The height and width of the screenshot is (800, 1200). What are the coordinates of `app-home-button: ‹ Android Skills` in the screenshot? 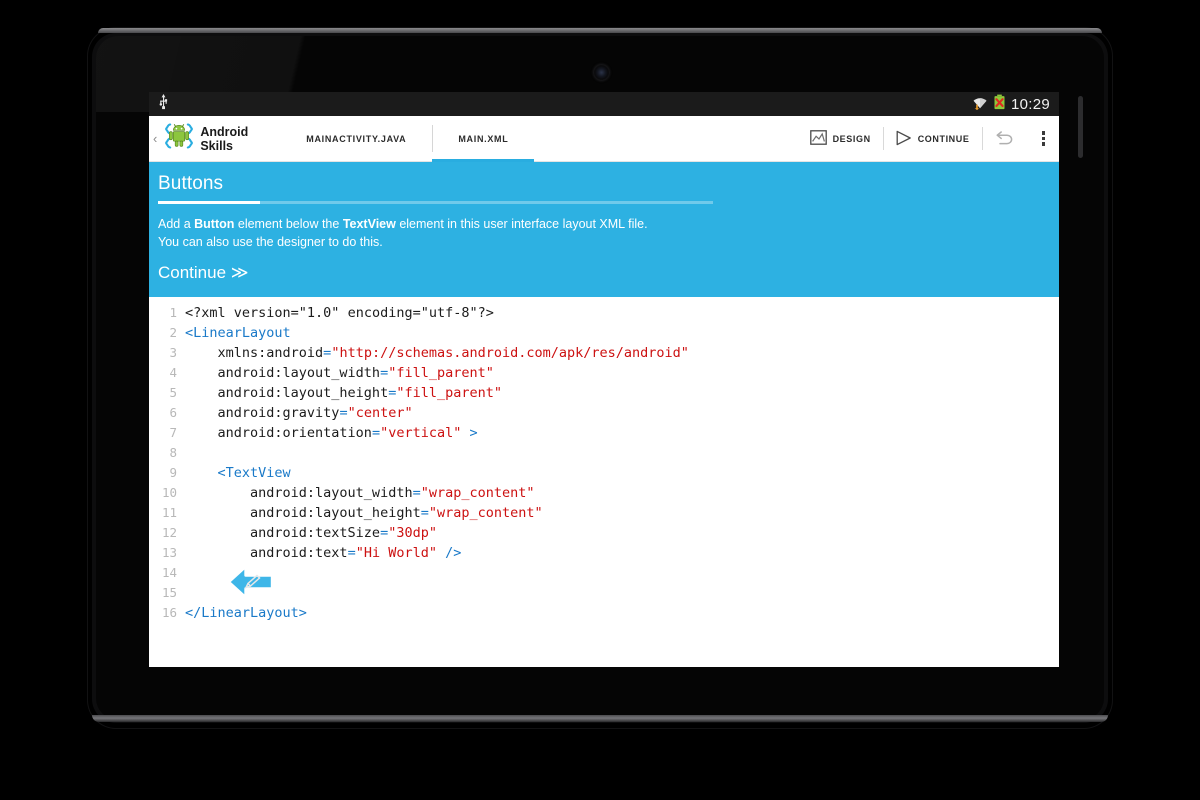 It's located at (203, 138).